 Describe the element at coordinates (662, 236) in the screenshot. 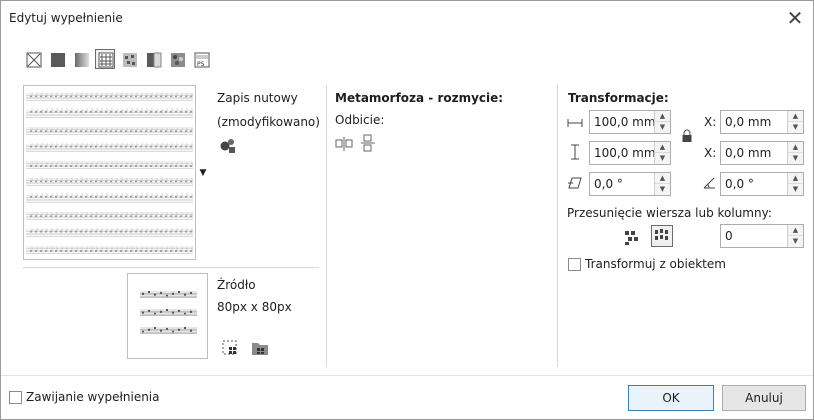

I see `column-offset-icon` at that location.